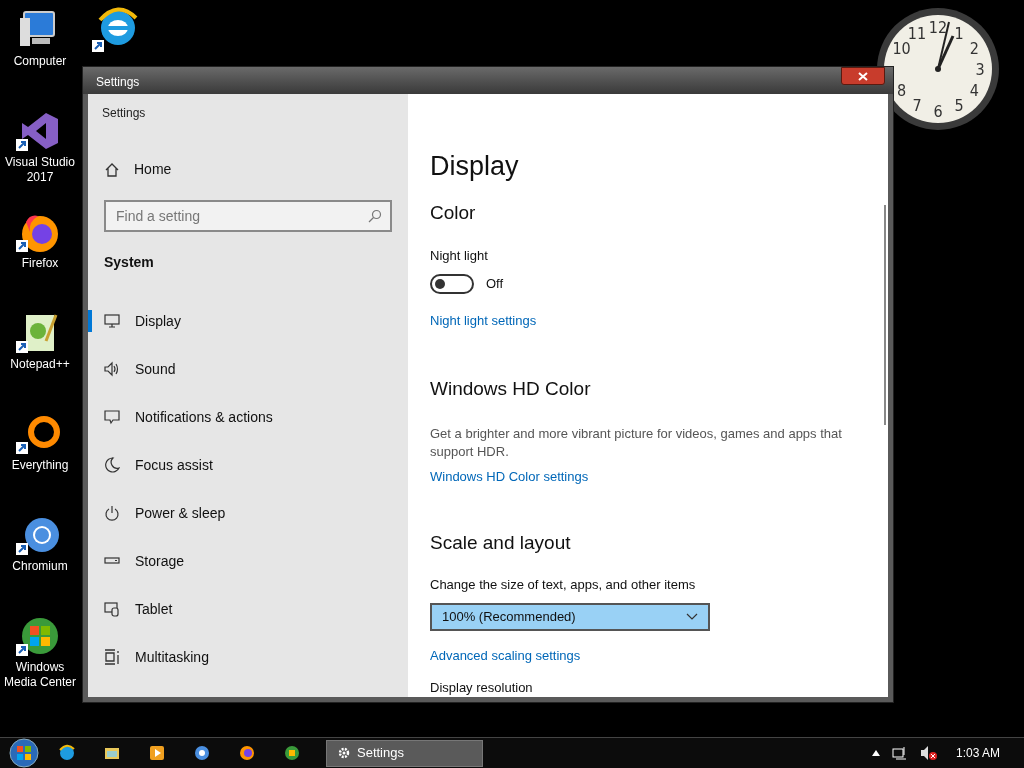  I want to click on display-icon, so click(112, 321).